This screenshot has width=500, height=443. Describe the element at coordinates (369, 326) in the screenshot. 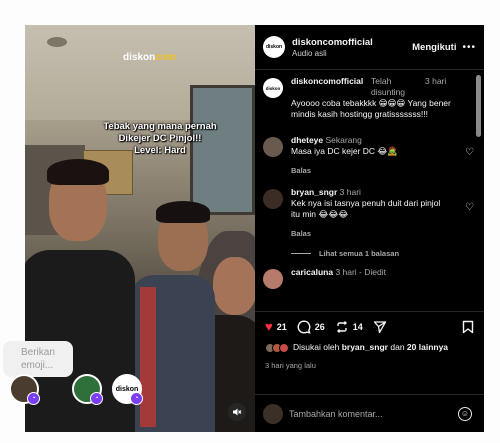

I see `action-bar: ♥ 21 26 14` at that location.